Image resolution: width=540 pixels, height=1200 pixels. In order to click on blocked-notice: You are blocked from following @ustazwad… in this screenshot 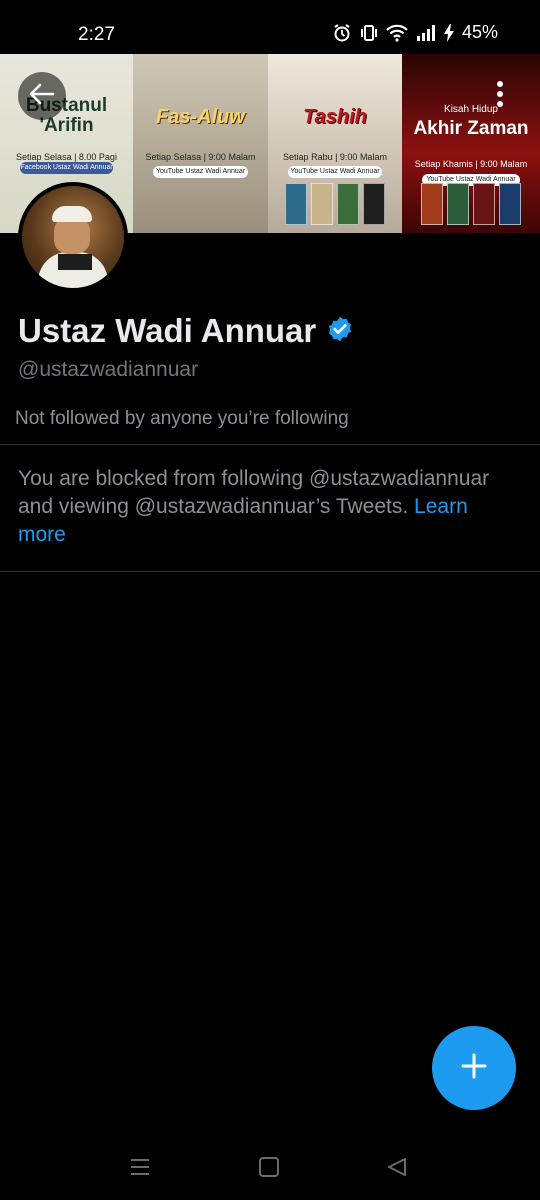, I will do `click(268, 507)`.